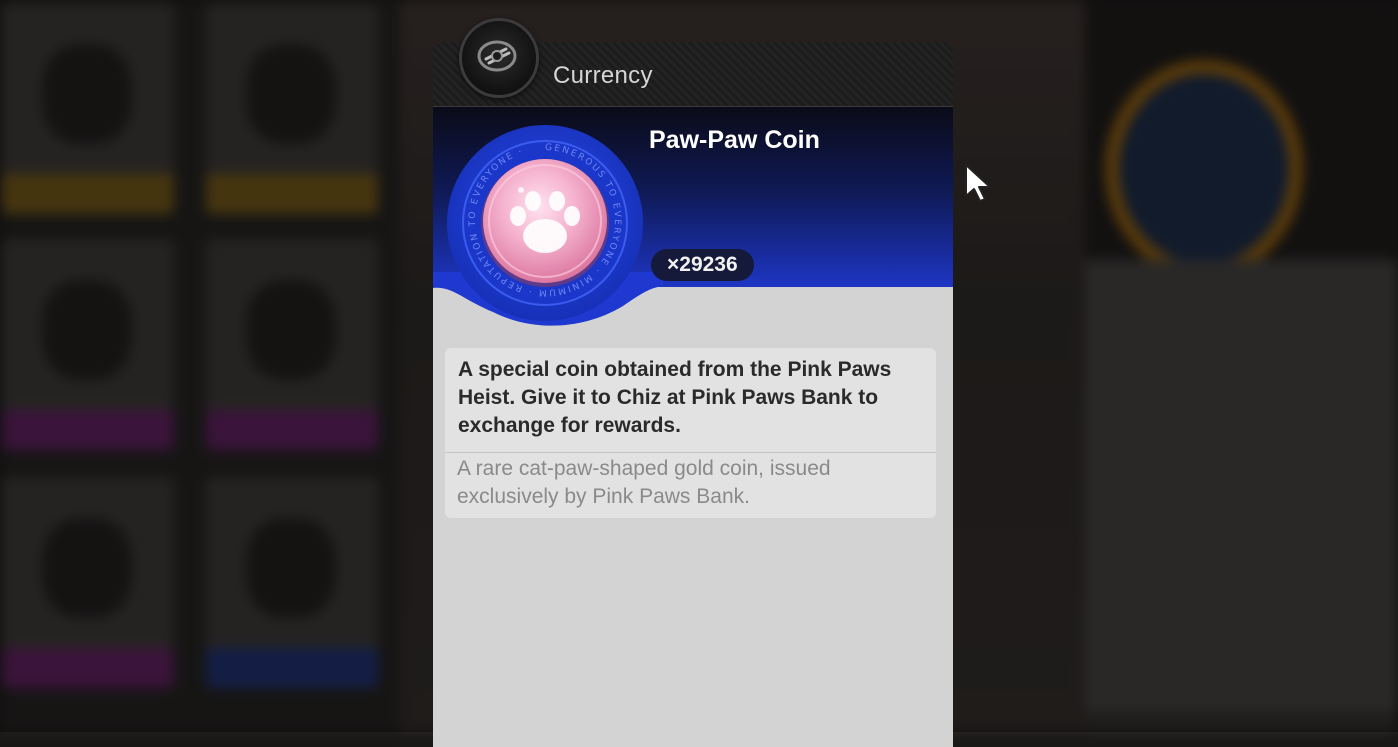 This screenshot has width=1398, height=747. What do you see at coordinates (702, 265) in the screenshot?
I see `item-quantity-badge: ×29236` at bounding box center [702, 265].